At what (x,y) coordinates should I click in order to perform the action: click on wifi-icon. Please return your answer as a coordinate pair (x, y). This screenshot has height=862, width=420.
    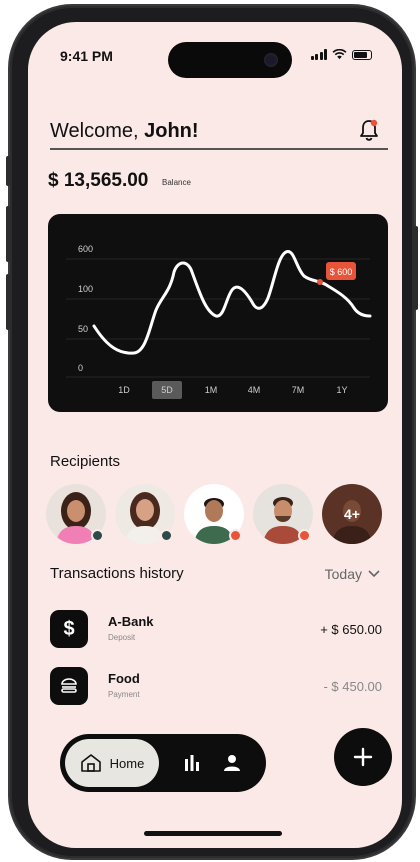
    Looking at the image, I should click on (339, 54).